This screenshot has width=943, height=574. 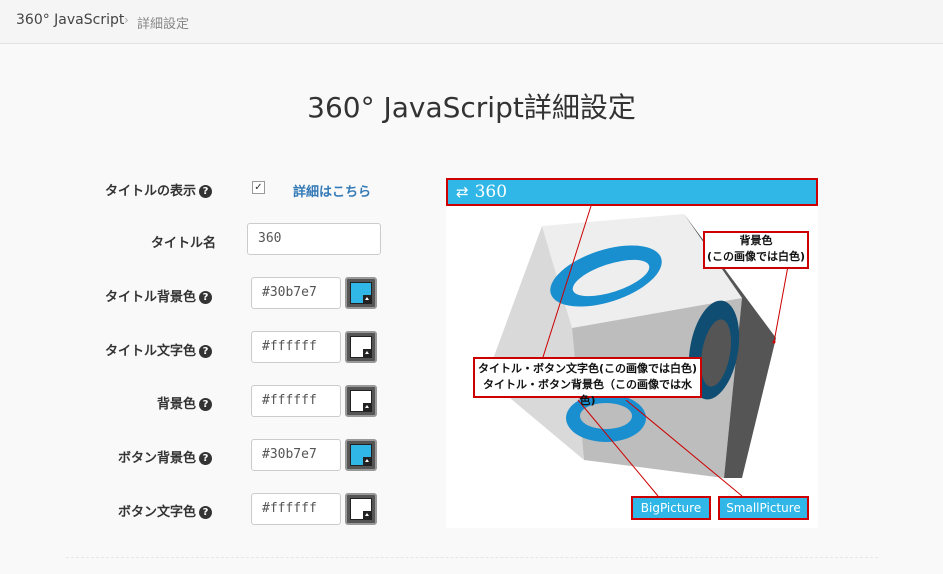 What do you see at coordinates (112, 402) in the screenshot?
I see `label-bg-color: 背景色?` at bounding box center [112, 402].